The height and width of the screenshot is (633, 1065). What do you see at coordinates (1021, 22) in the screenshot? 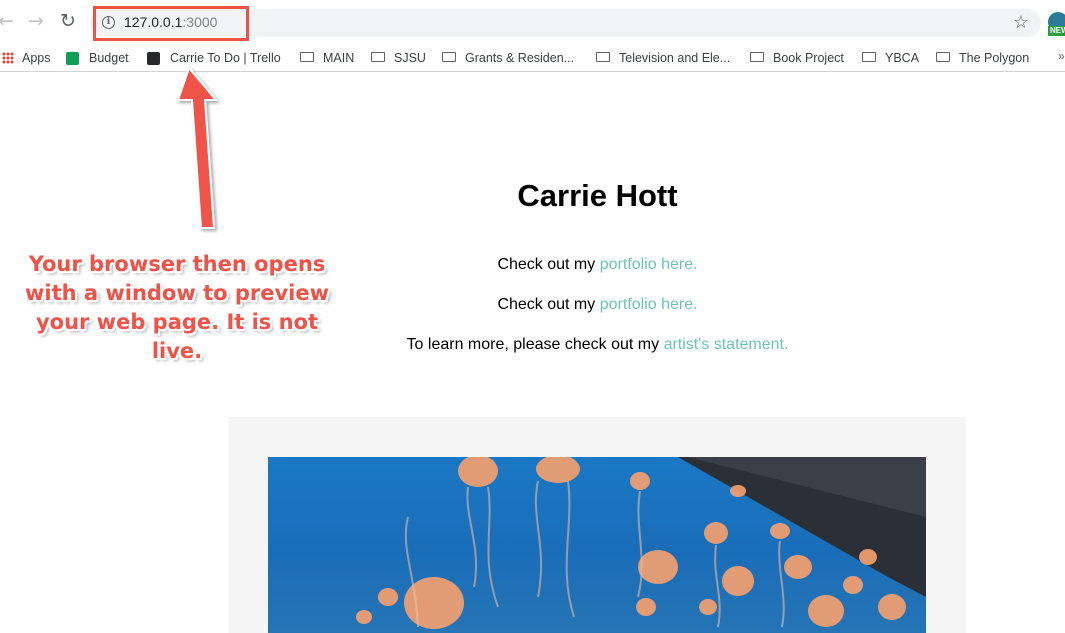
I see `bookmark-star-icon: ☆` at bounding box center [1021, 22].